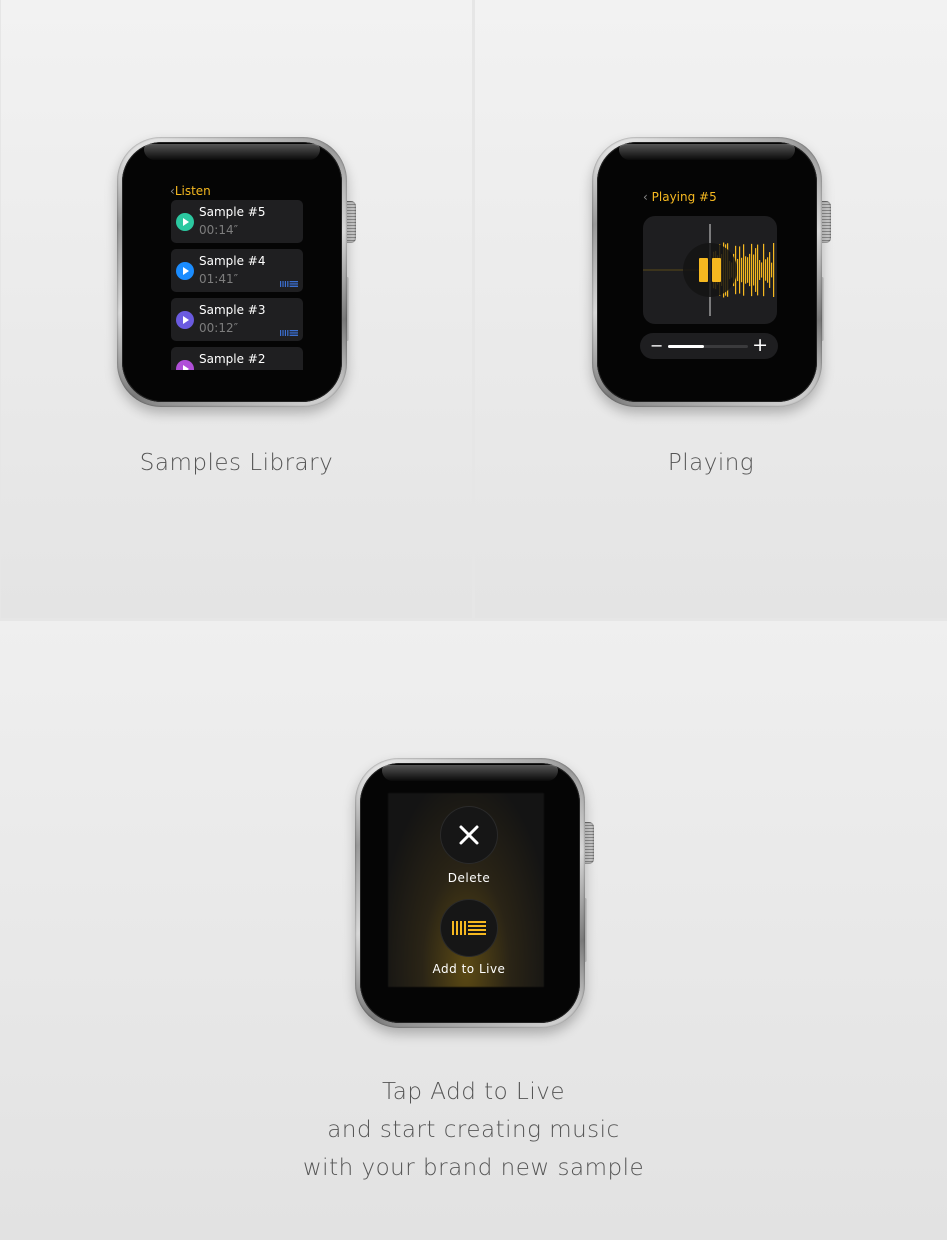 This screenshot has height=1240, width=947. Describe the element at coordinates (469, 878) in the screenshot. I see `delete-label: Delete` at that location.